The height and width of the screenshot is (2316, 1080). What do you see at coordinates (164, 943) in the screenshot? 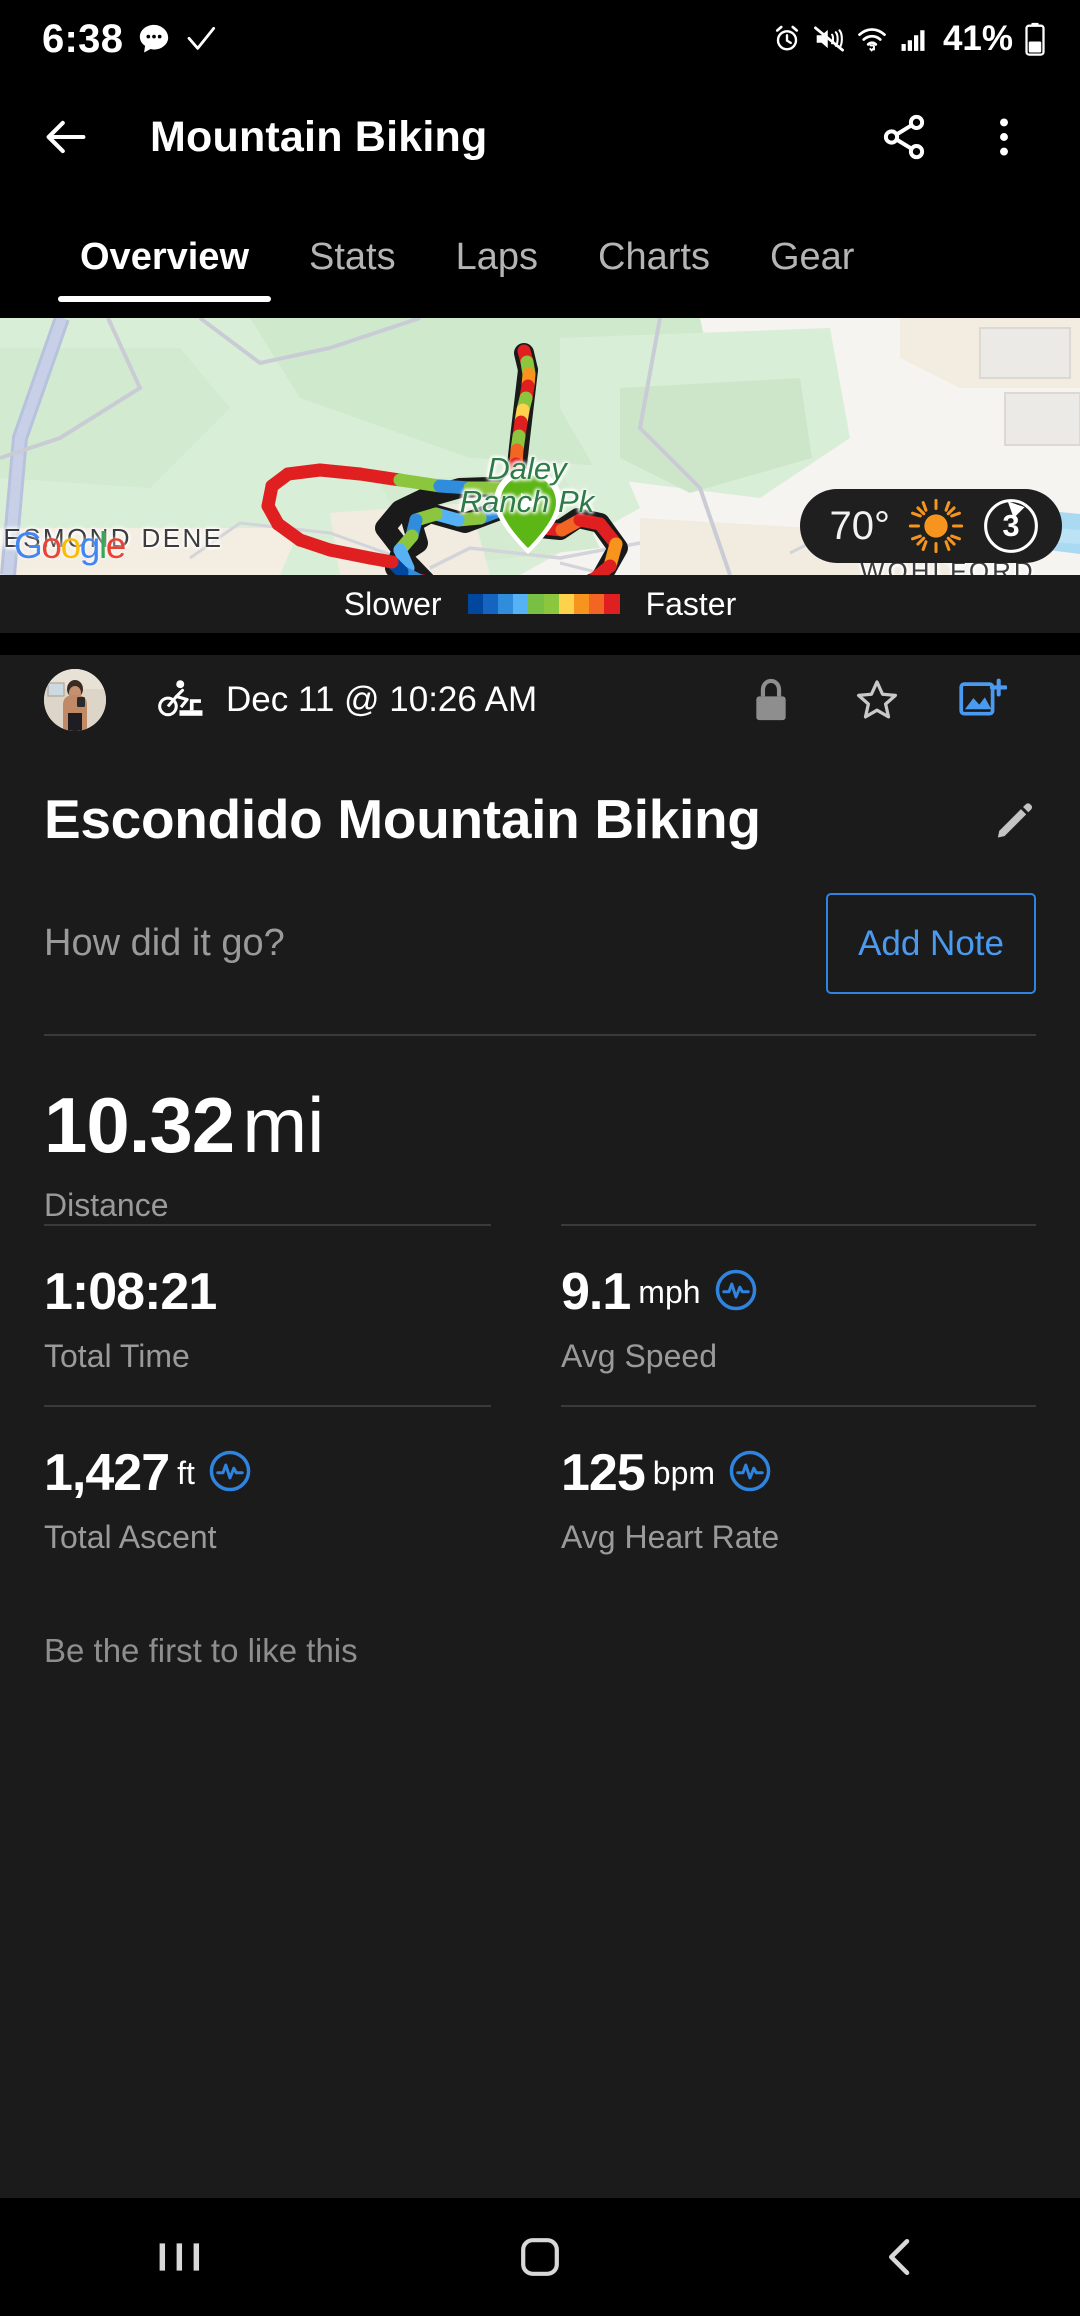
I see `note-prompt: How did it go?` at bounding box center [164, 943].